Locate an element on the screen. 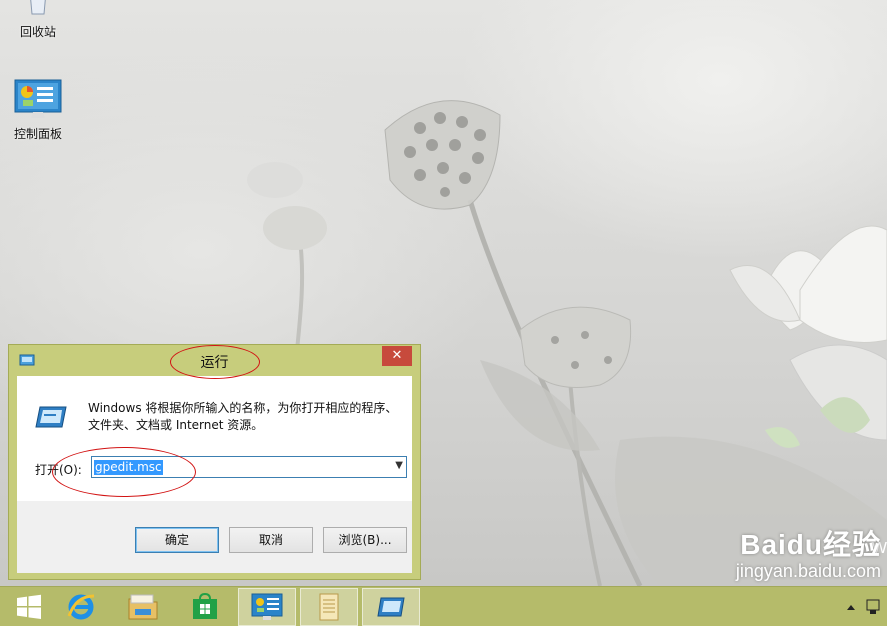  run-dialog-titlebar: 运行 ✕ is located at coordinates (214, 360).